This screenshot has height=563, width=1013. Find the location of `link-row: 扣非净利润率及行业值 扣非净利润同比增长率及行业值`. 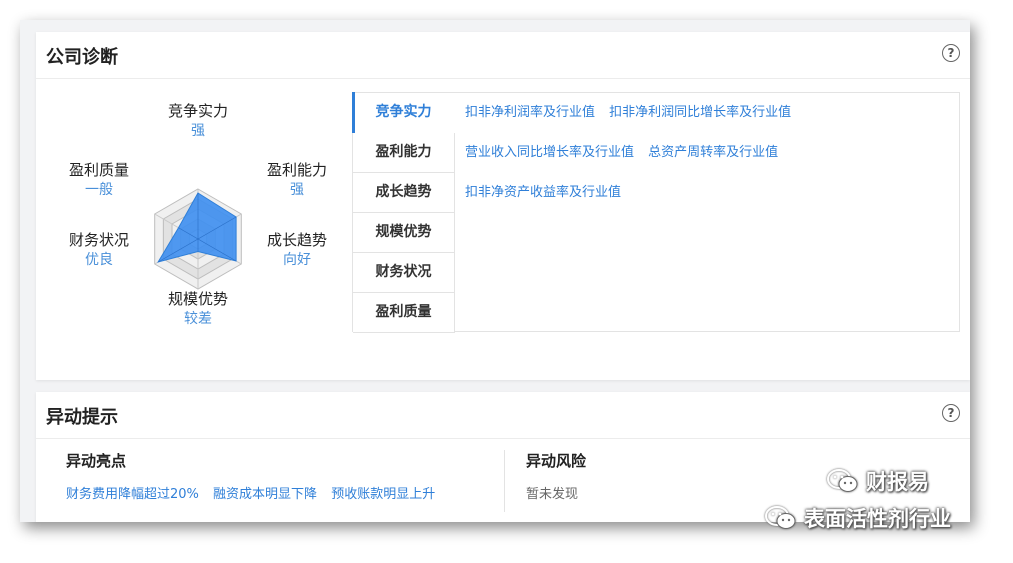

link-row: 扣非净利润率及行业值 扣非净利润同比增长率及行业值 is located at coordinates (633, 113).